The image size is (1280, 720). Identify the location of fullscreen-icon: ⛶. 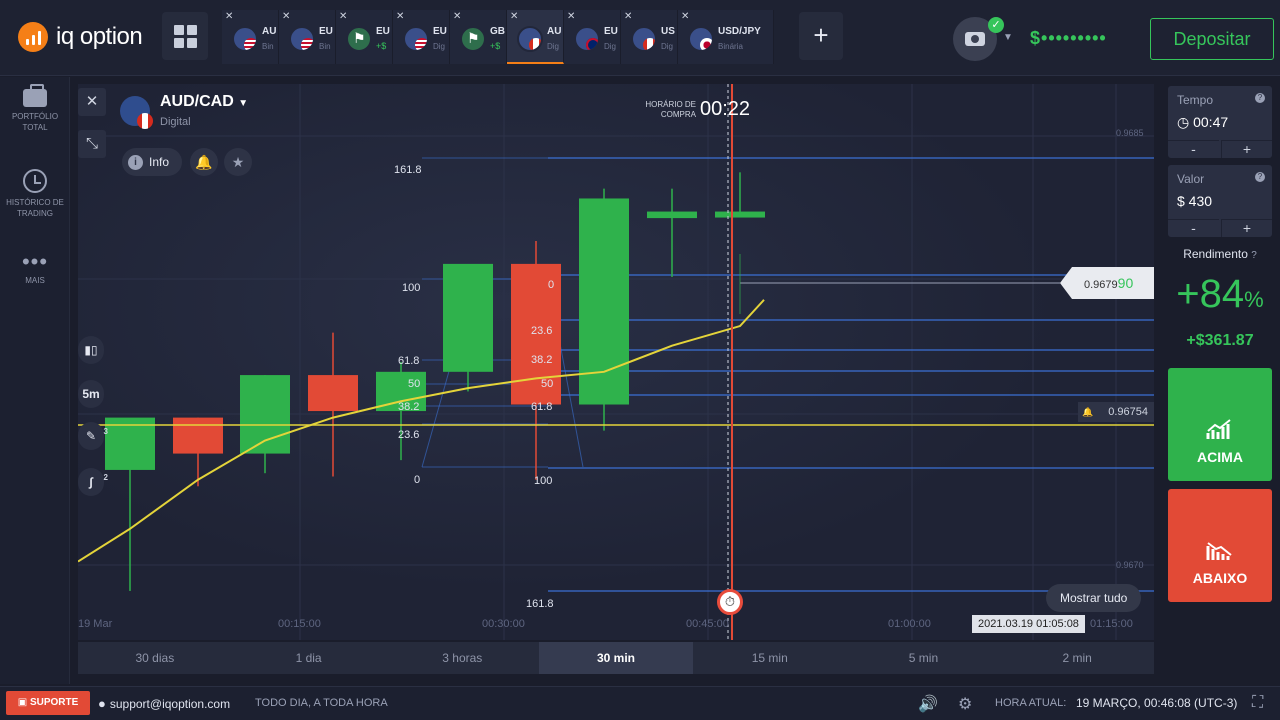
(1257, 703).